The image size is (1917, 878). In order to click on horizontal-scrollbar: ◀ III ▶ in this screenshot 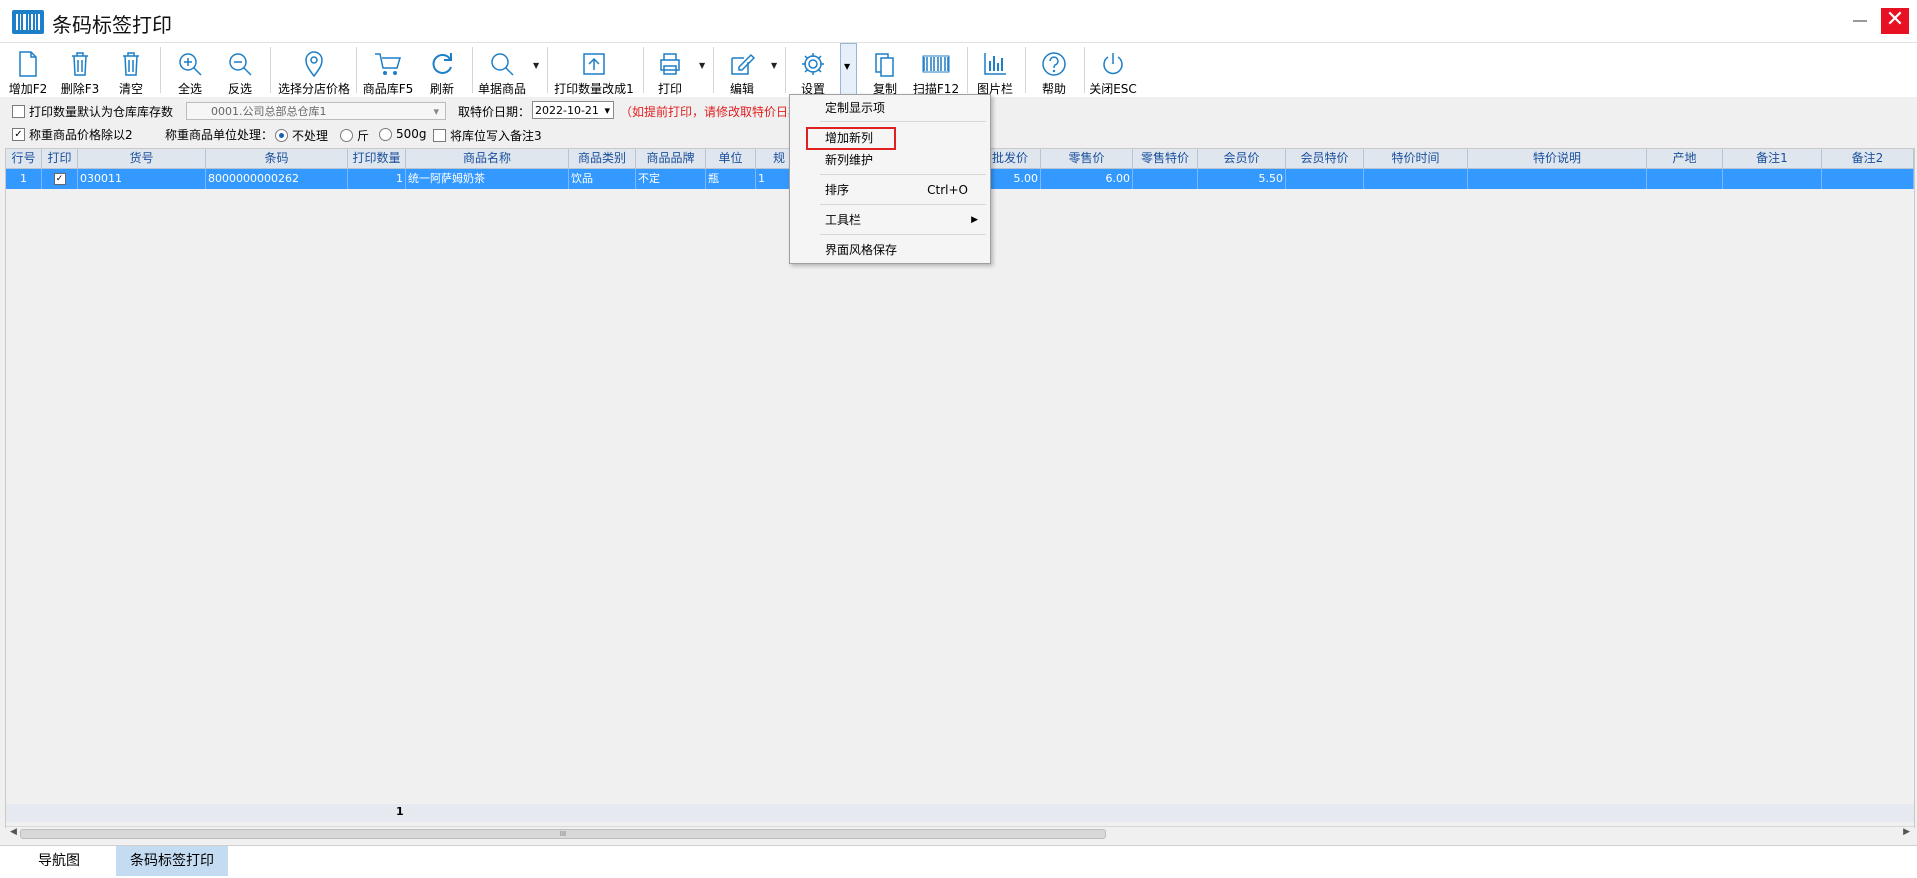, I will do `click(960, 833)`.